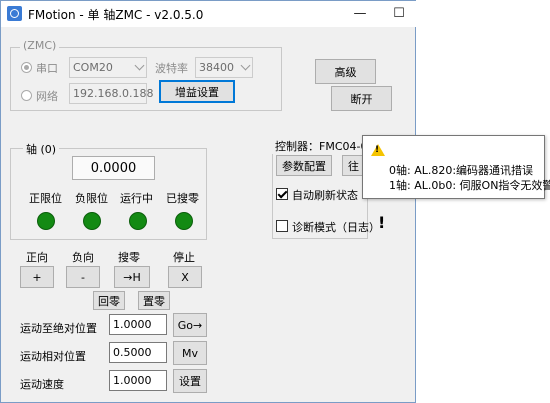 The width and height of the screenshot is (550, 403). Describe the element at coordinates (171, 68) in the screenshot. I see `baud-label: 波特率` at that location.